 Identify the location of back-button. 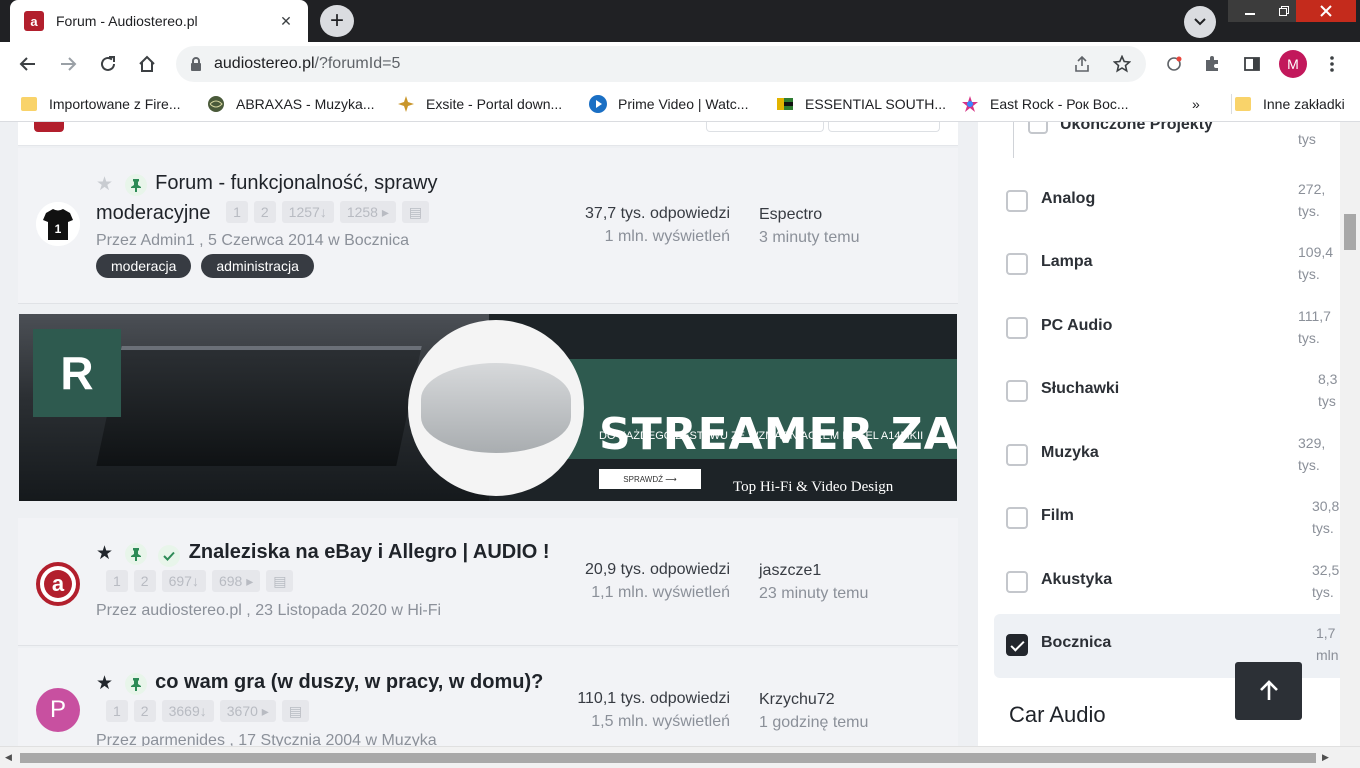
(28, 64).